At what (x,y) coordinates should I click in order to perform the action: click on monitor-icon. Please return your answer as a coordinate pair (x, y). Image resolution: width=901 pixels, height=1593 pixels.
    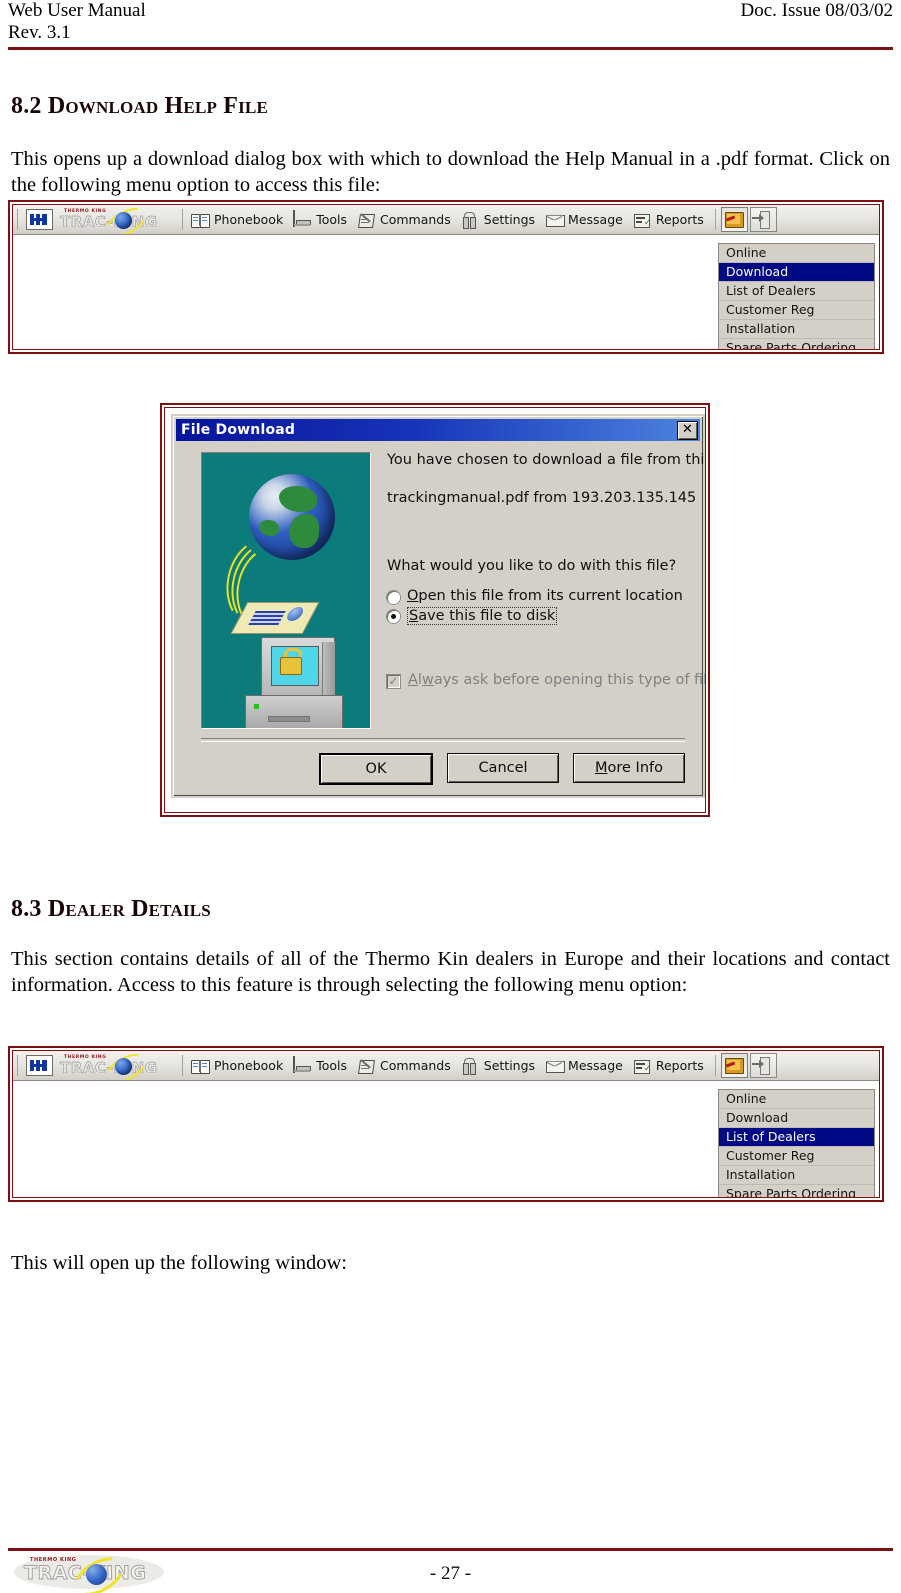
    Looking at the image, I should click on (298, 669).